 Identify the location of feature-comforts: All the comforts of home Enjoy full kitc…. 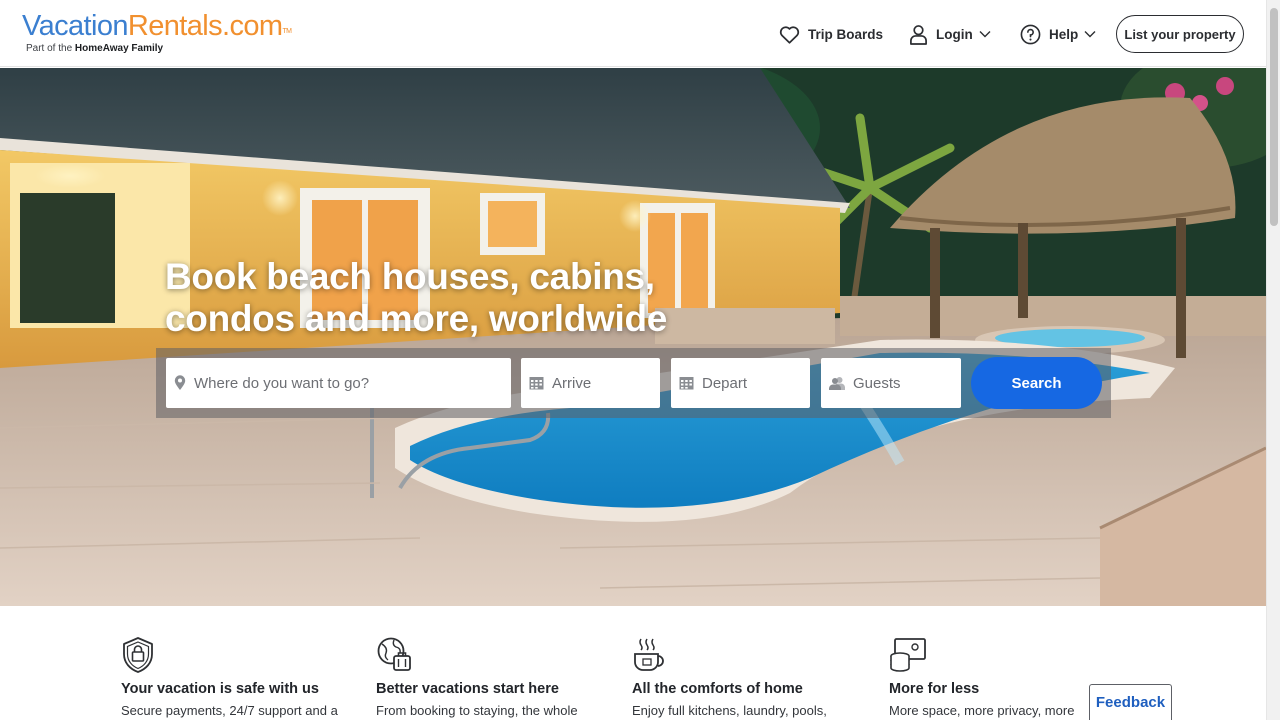
(752, 677).